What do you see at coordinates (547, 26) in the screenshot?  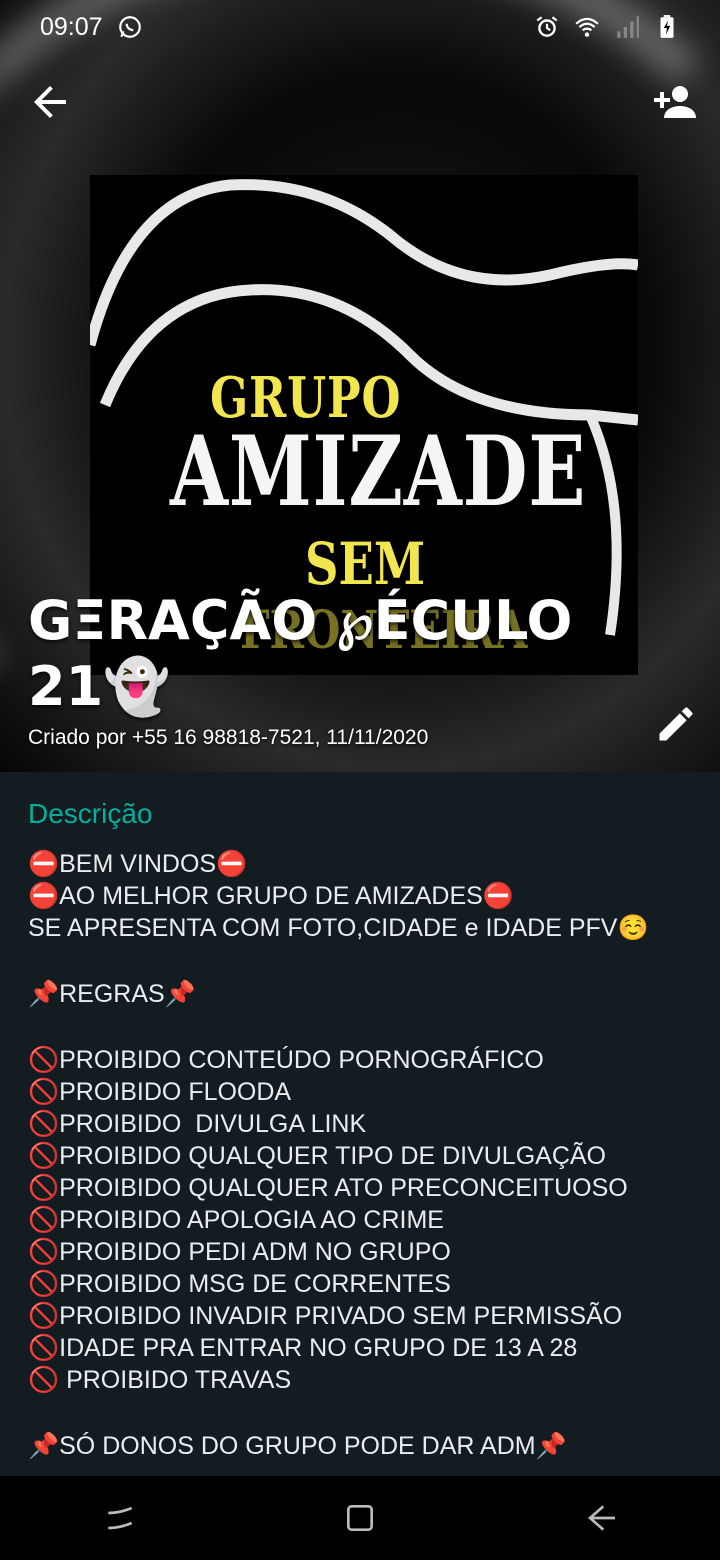 I see `alarm-icon` at bounding box center [547, 26].